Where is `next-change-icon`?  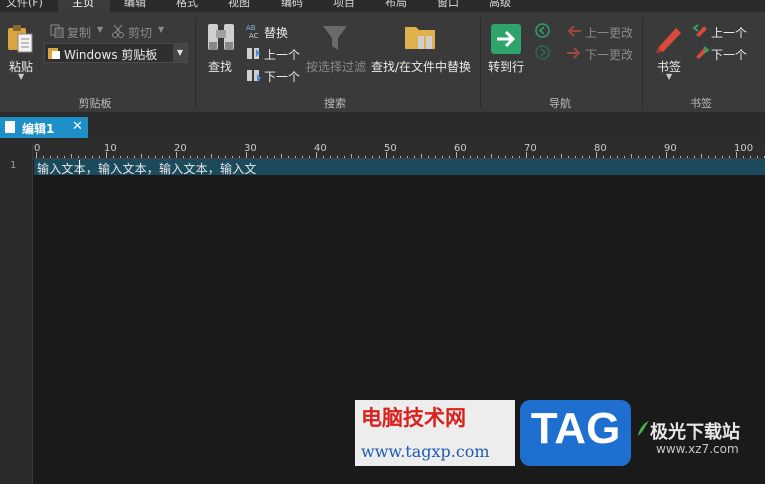
next-change-icon is located at coordinates (574, 53).